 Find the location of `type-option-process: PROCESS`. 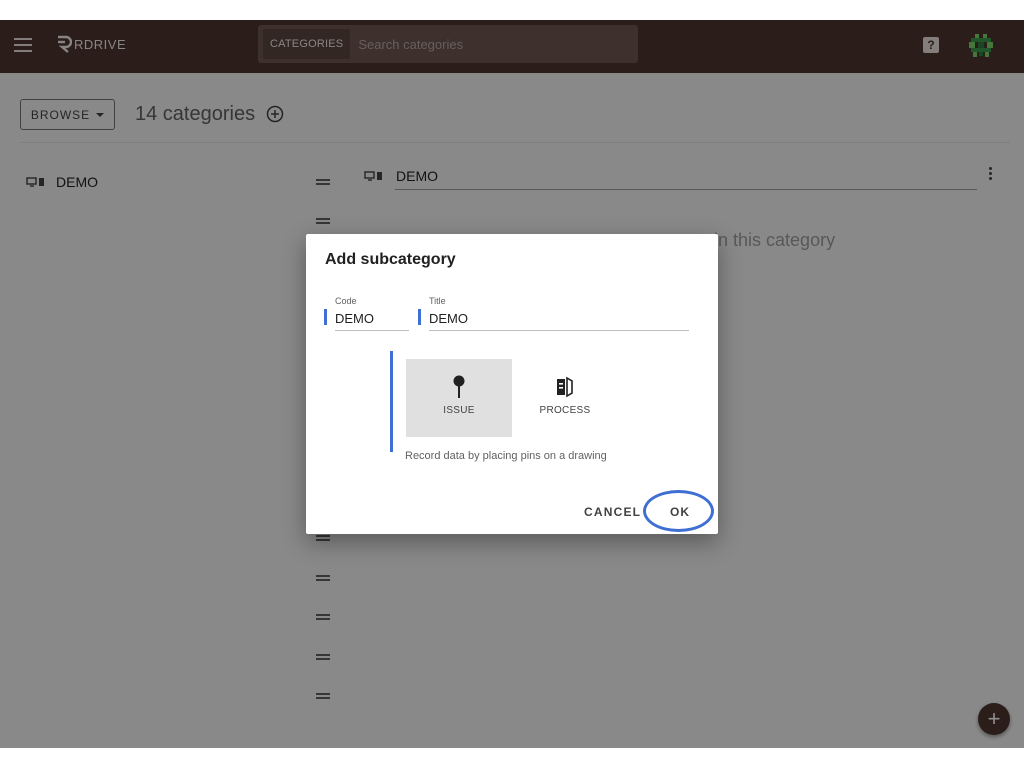

type-option-process: PROCESS is located at coordinates (565, 398).